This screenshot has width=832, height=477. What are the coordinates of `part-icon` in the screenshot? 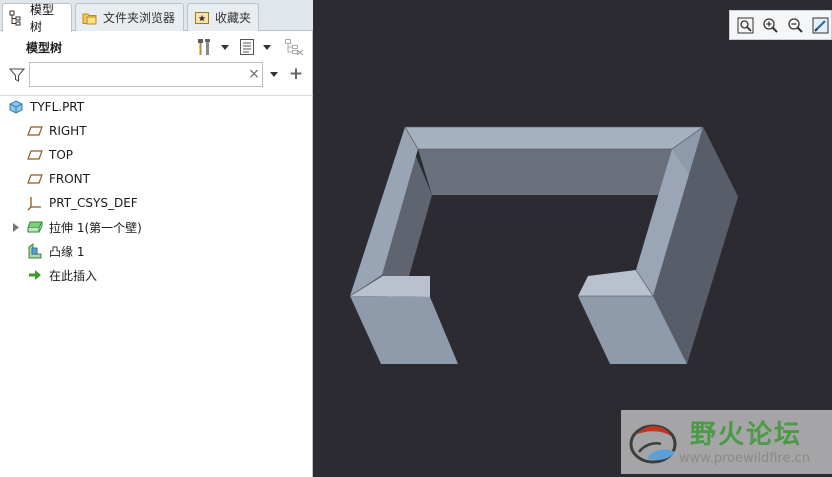 It's located at (16, 107).